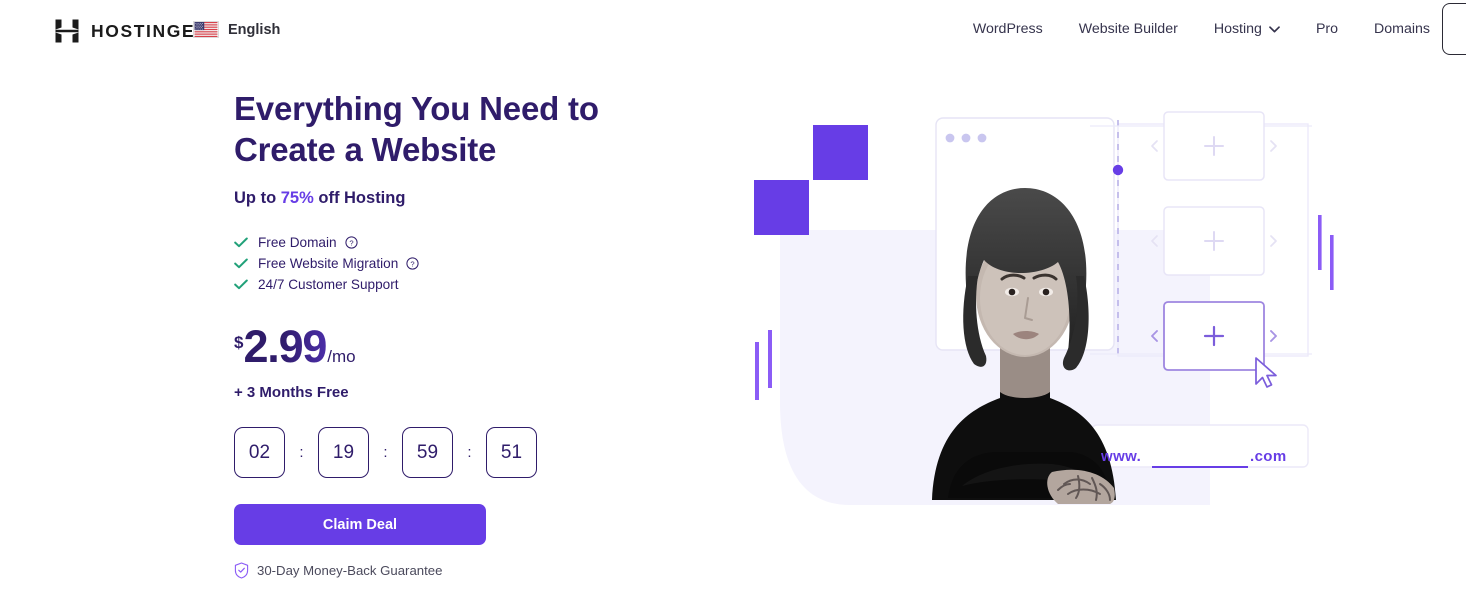 The width and height of the screenshot is (1466, 598). Describe the element at coordinates (359, 198) in the screenshot. I see `subline-suffix: off Hosting` at that location.